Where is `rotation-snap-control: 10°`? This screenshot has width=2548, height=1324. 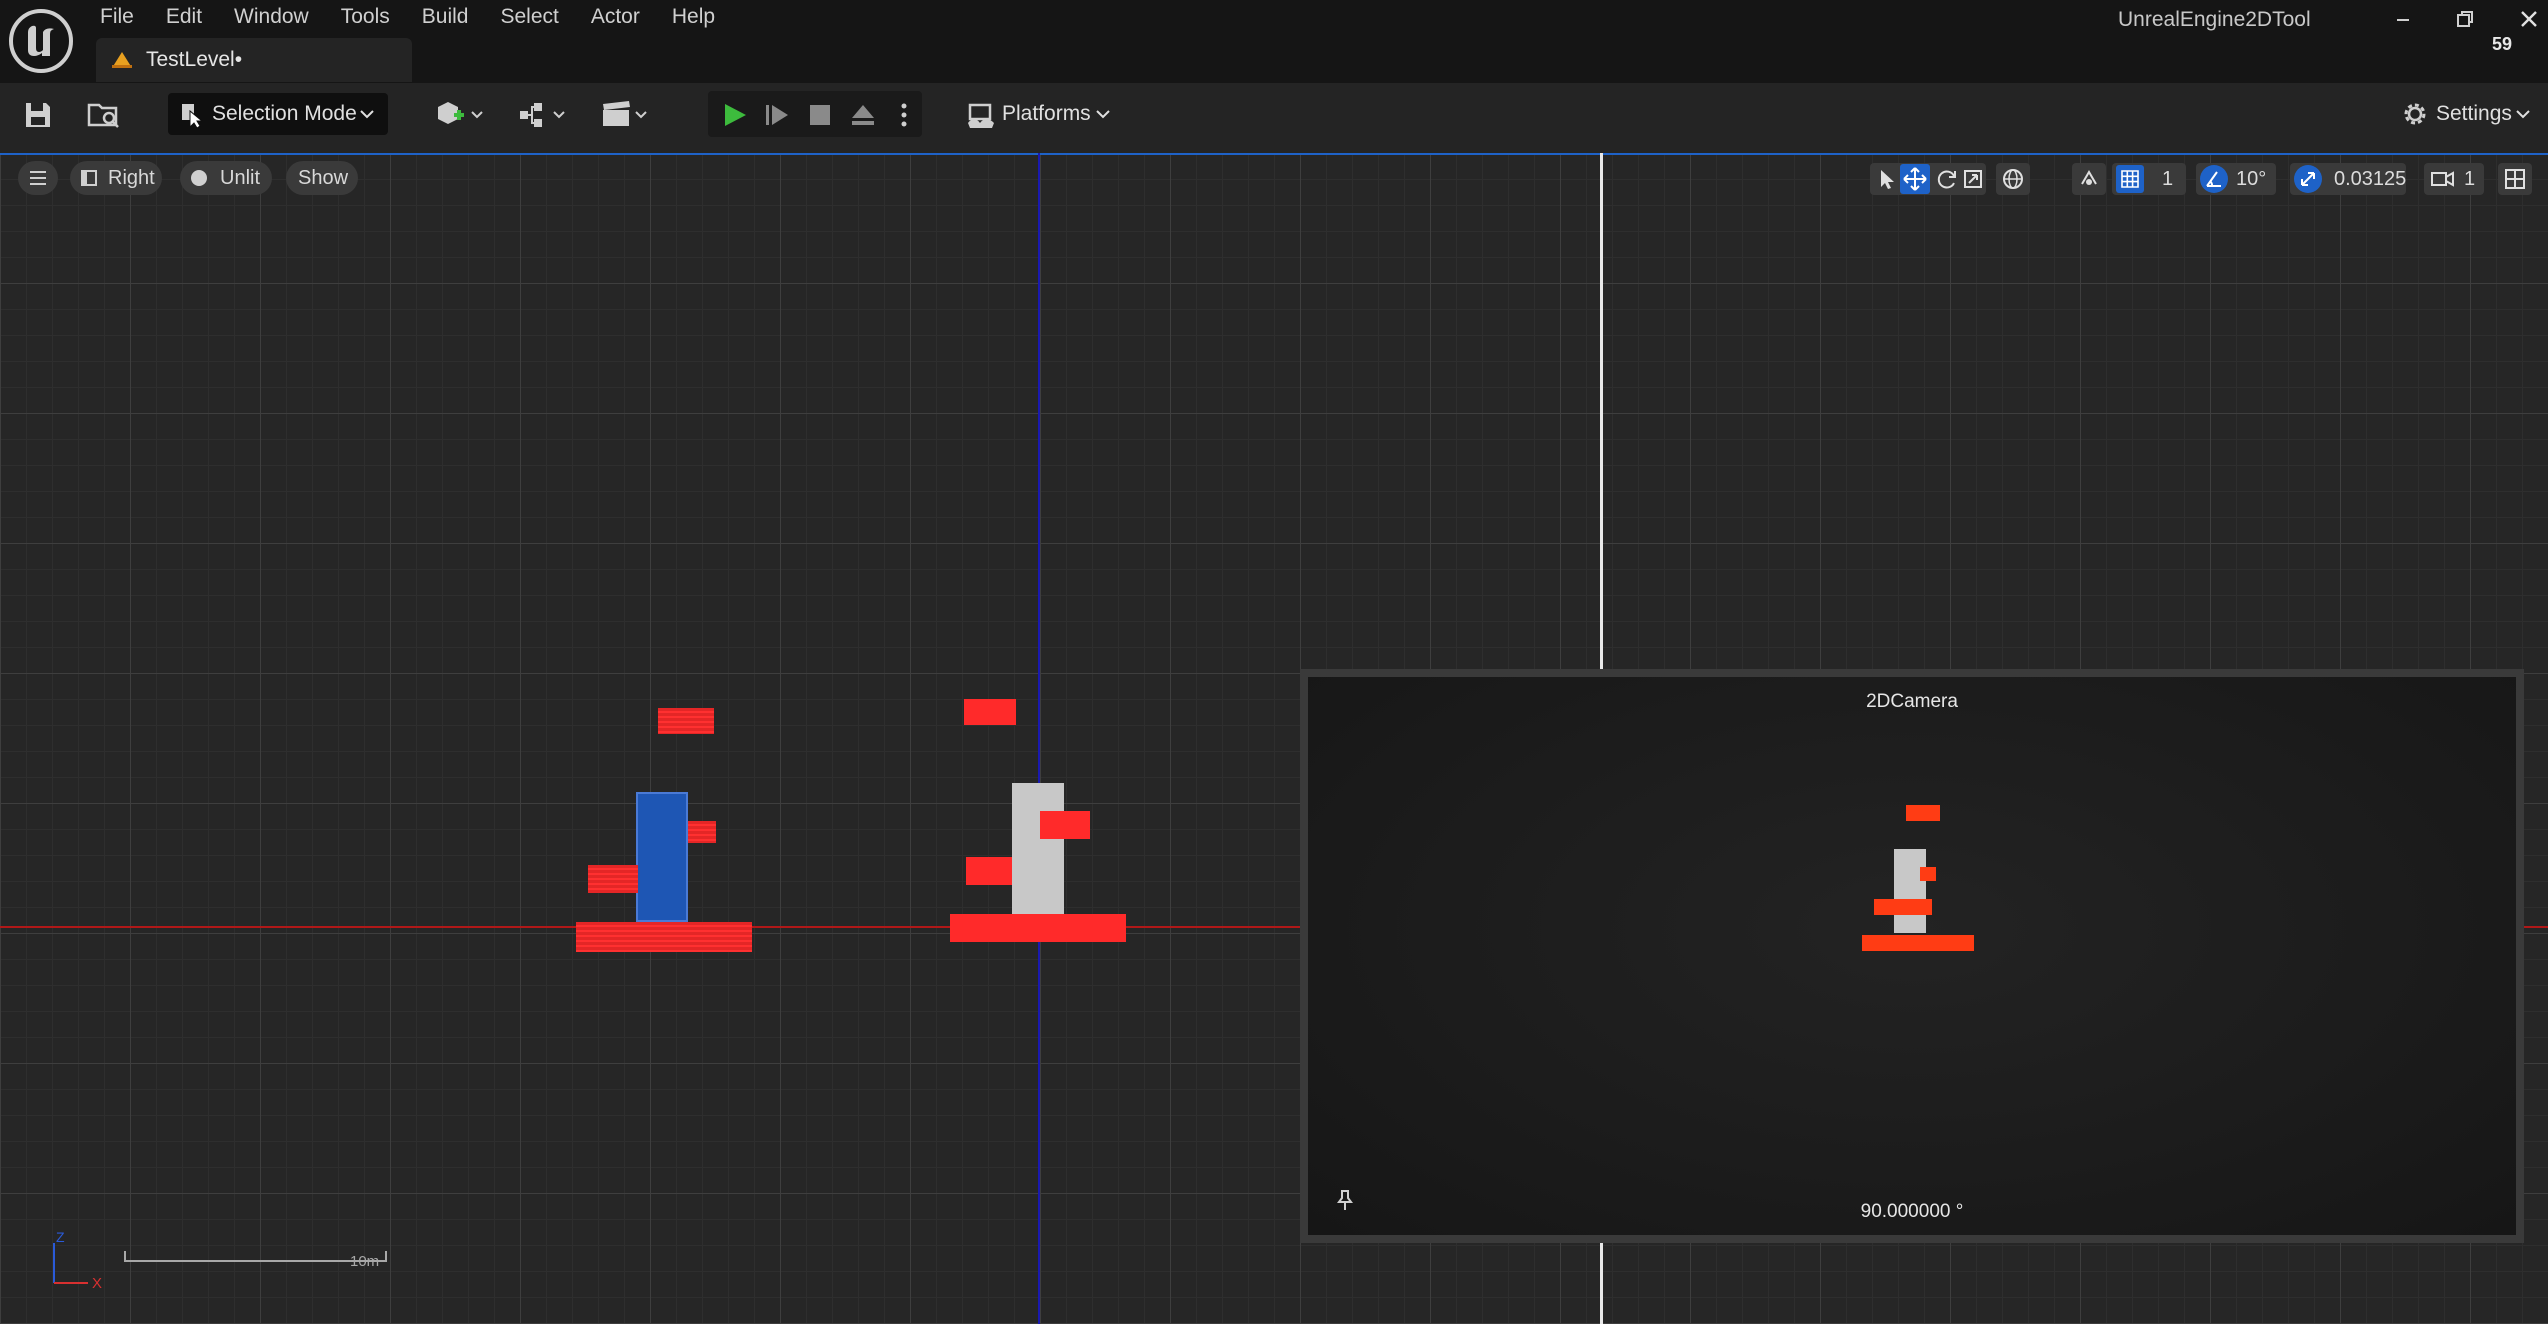 rotation-snap-control: 10° is located at coordinates (2236, 179).